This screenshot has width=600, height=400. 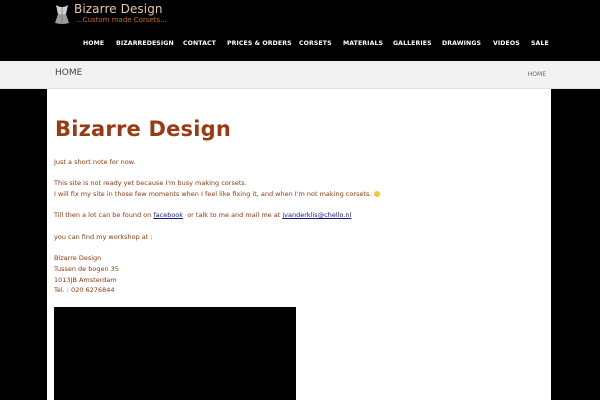 I want to click on nav-home: HOME, so click(x=93, y=43).